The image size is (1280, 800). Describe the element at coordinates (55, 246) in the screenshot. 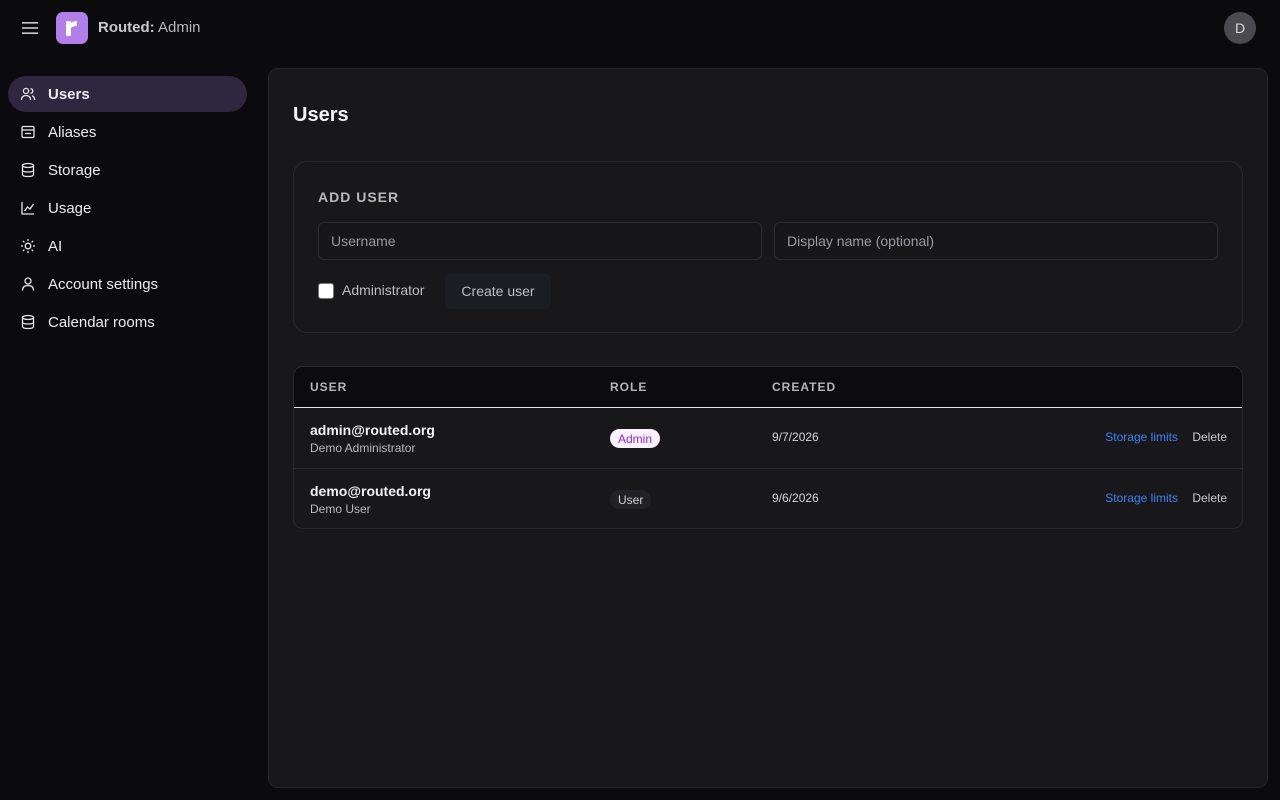

I see `sidebar-item-label: AI` at that location.